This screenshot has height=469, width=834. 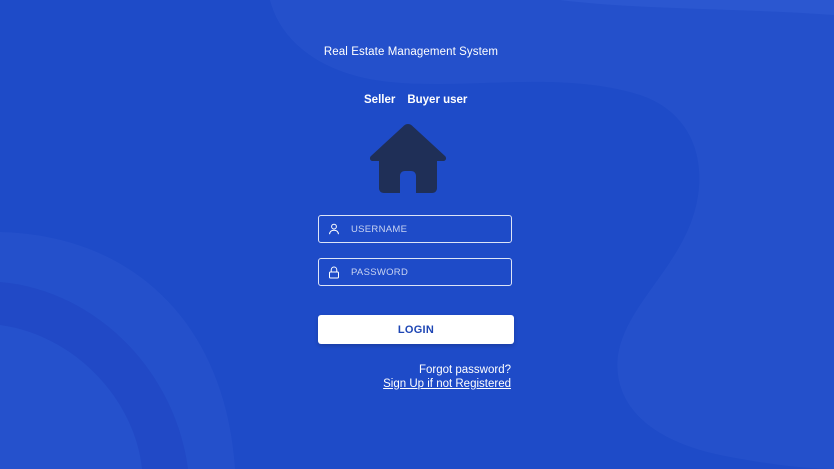 I want to click on role-tabs: Seller Buyer user, so click(x=415, y=100).